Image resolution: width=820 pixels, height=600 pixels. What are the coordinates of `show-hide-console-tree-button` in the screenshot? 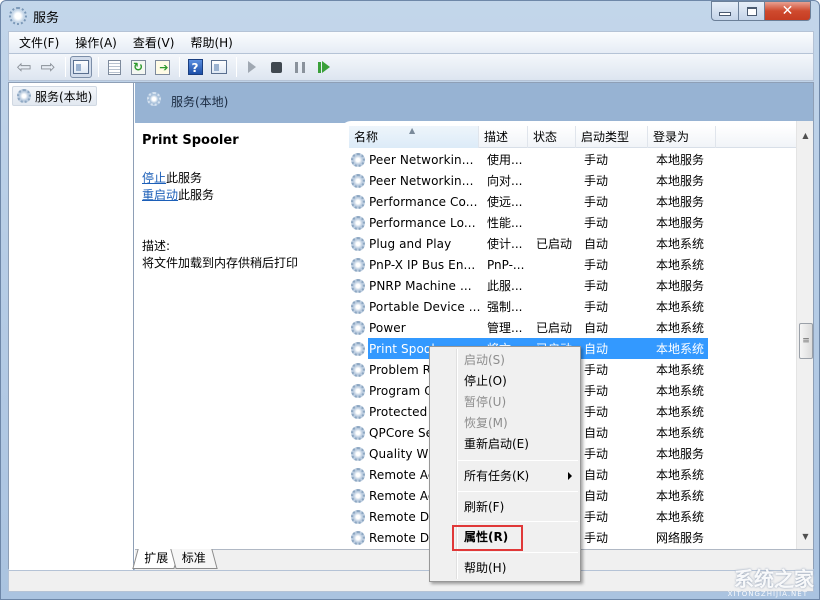 It's located at (81, 67).